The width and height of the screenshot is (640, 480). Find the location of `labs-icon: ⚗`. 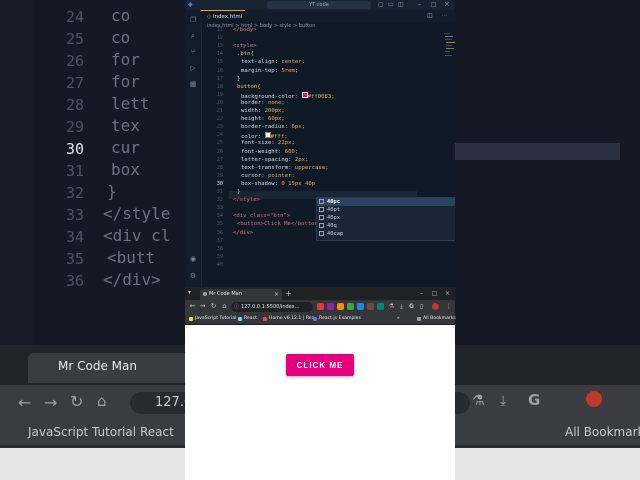

labs-icon: ⚗ is located at coordinates (391, 306).